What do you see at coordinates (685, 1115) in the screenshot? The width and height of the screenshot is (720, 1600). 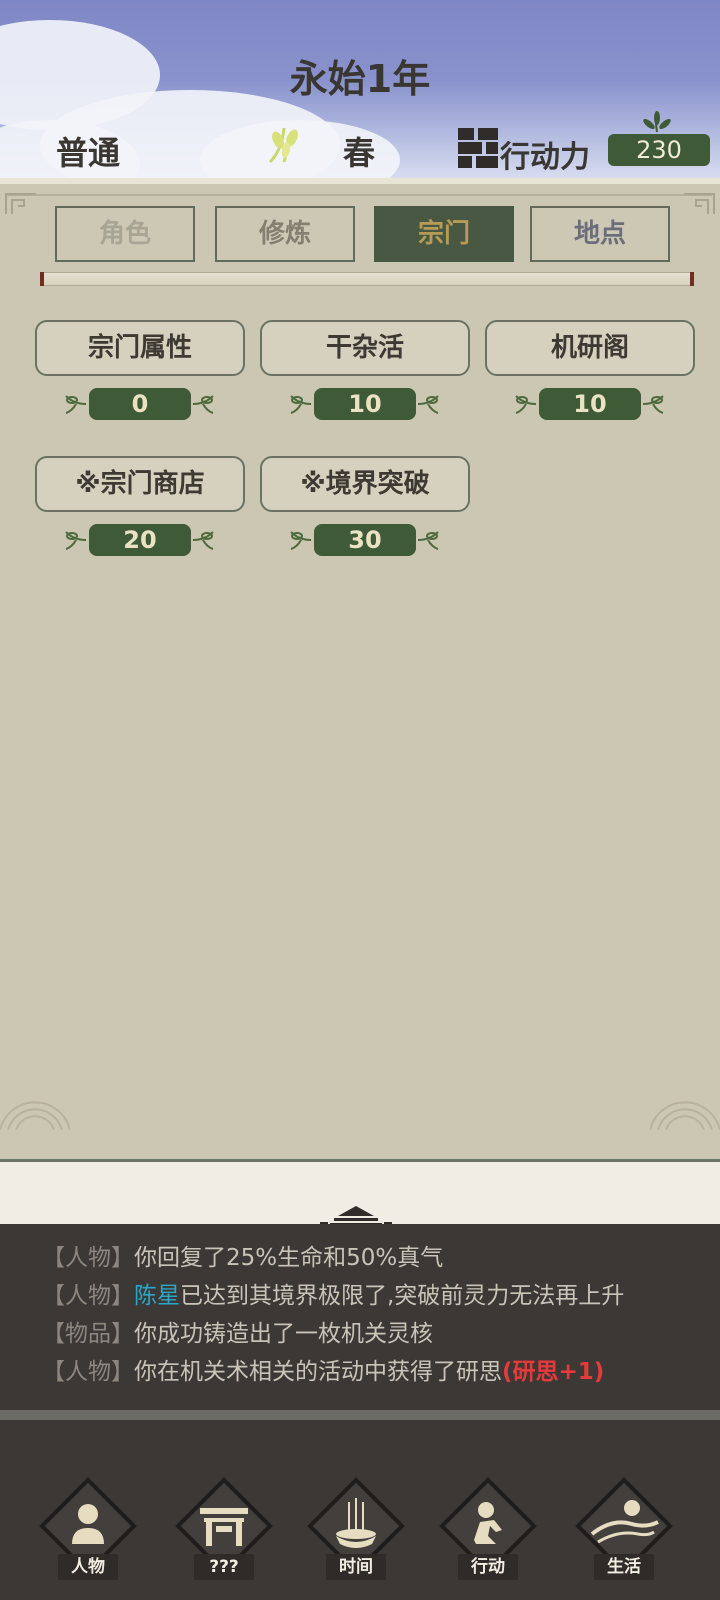 I see `wave-ornament-right` at bounding box center [685, 1115].